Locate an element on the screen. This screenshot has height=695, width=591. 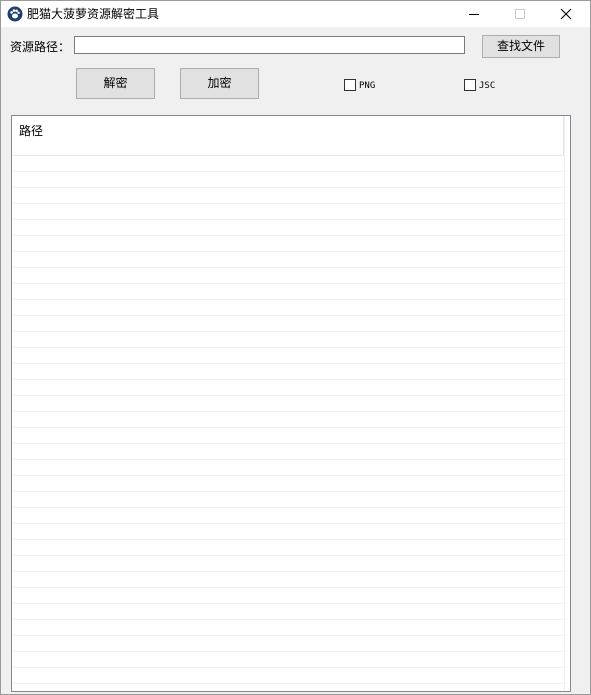
paw-icon is located at coordinates (15, 14).